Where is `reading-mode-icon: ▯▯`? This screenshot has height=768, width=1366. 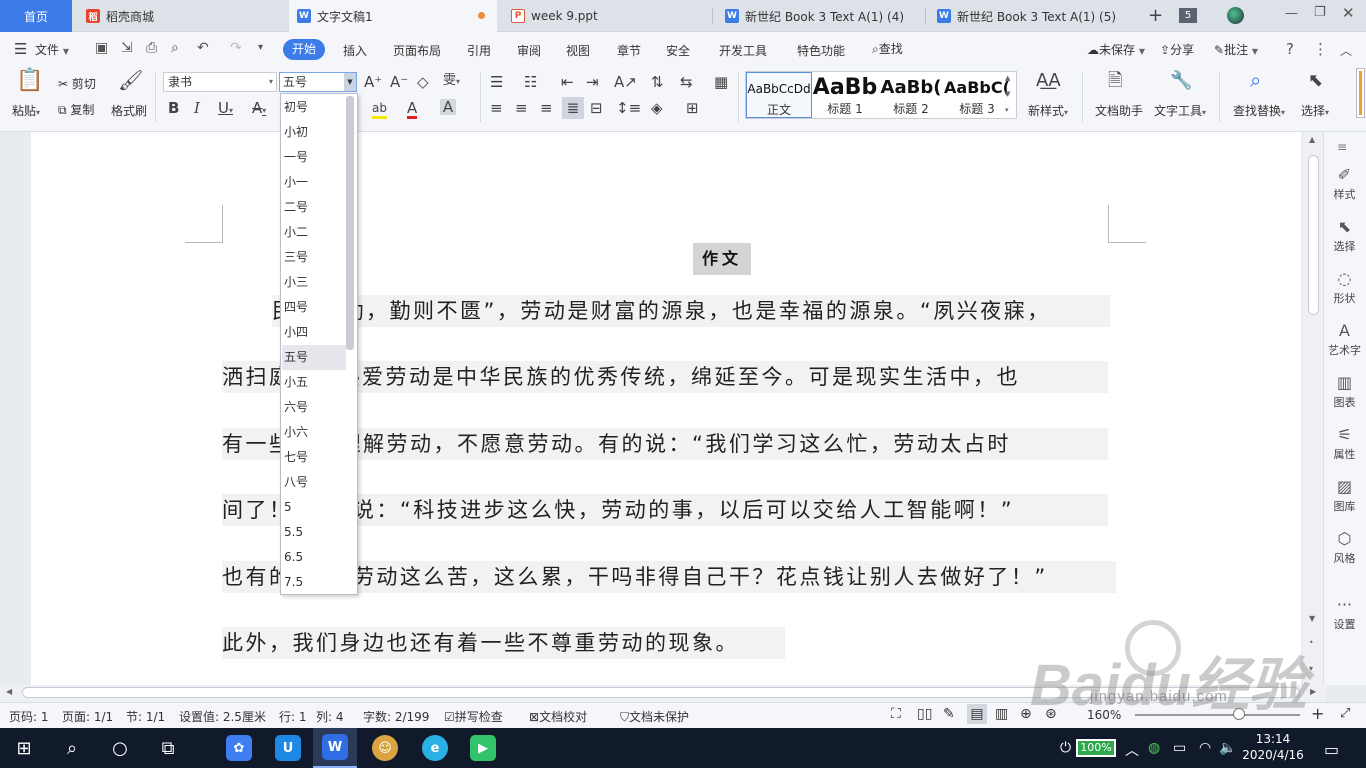 reading-mode-icon: ▯▯ is located at coordinates (924, 714).